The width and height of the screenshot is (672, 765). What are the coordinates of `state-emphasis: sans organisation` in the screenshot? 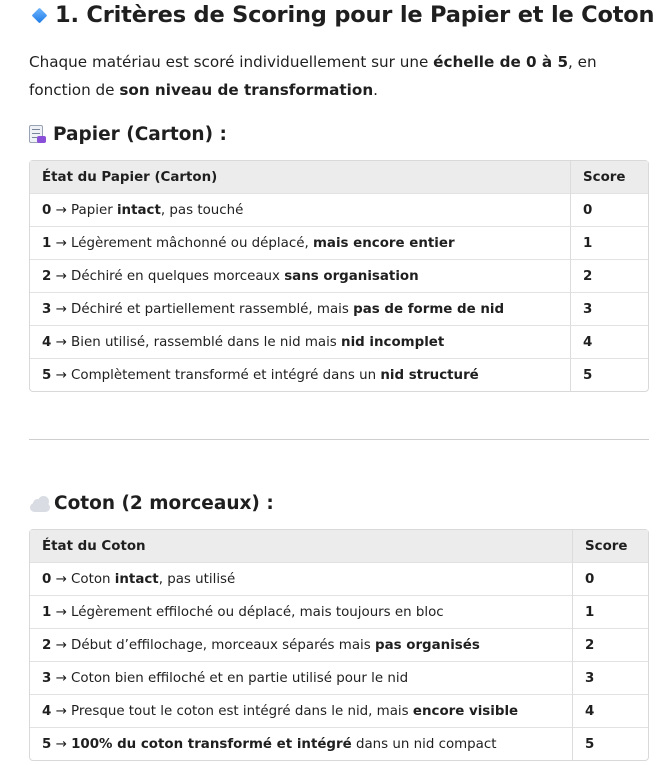 It's located at (351, 276).